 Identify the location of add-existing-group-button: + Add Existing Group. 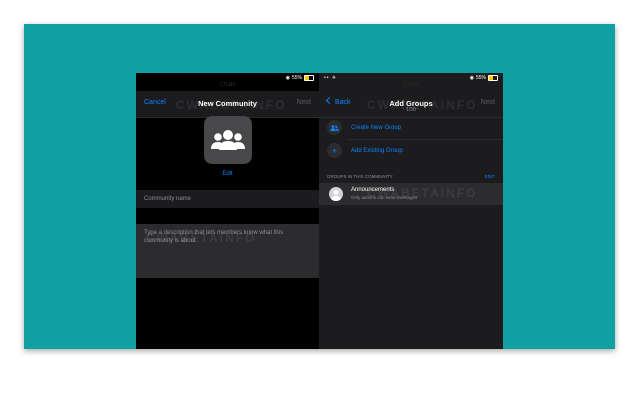
(365, 150).